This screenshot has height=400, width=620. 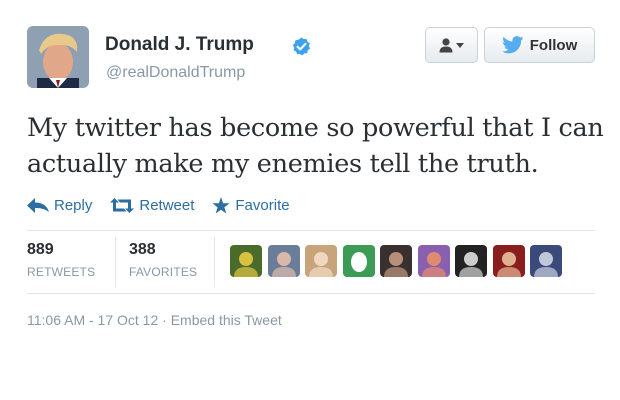 I want to click on user-icon, so click(x=446, y=44).